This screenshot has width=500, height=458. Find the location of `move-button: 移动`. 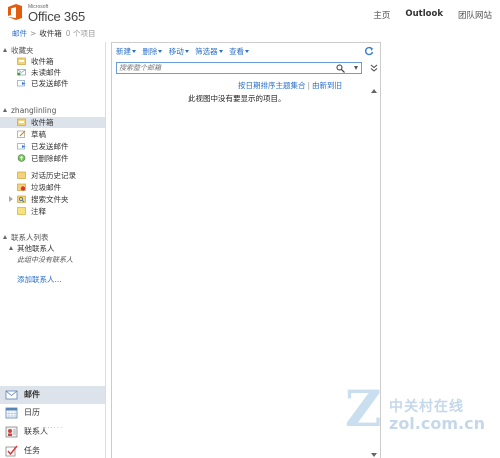

move-button: 移动 is located at coordinates (179, 51).